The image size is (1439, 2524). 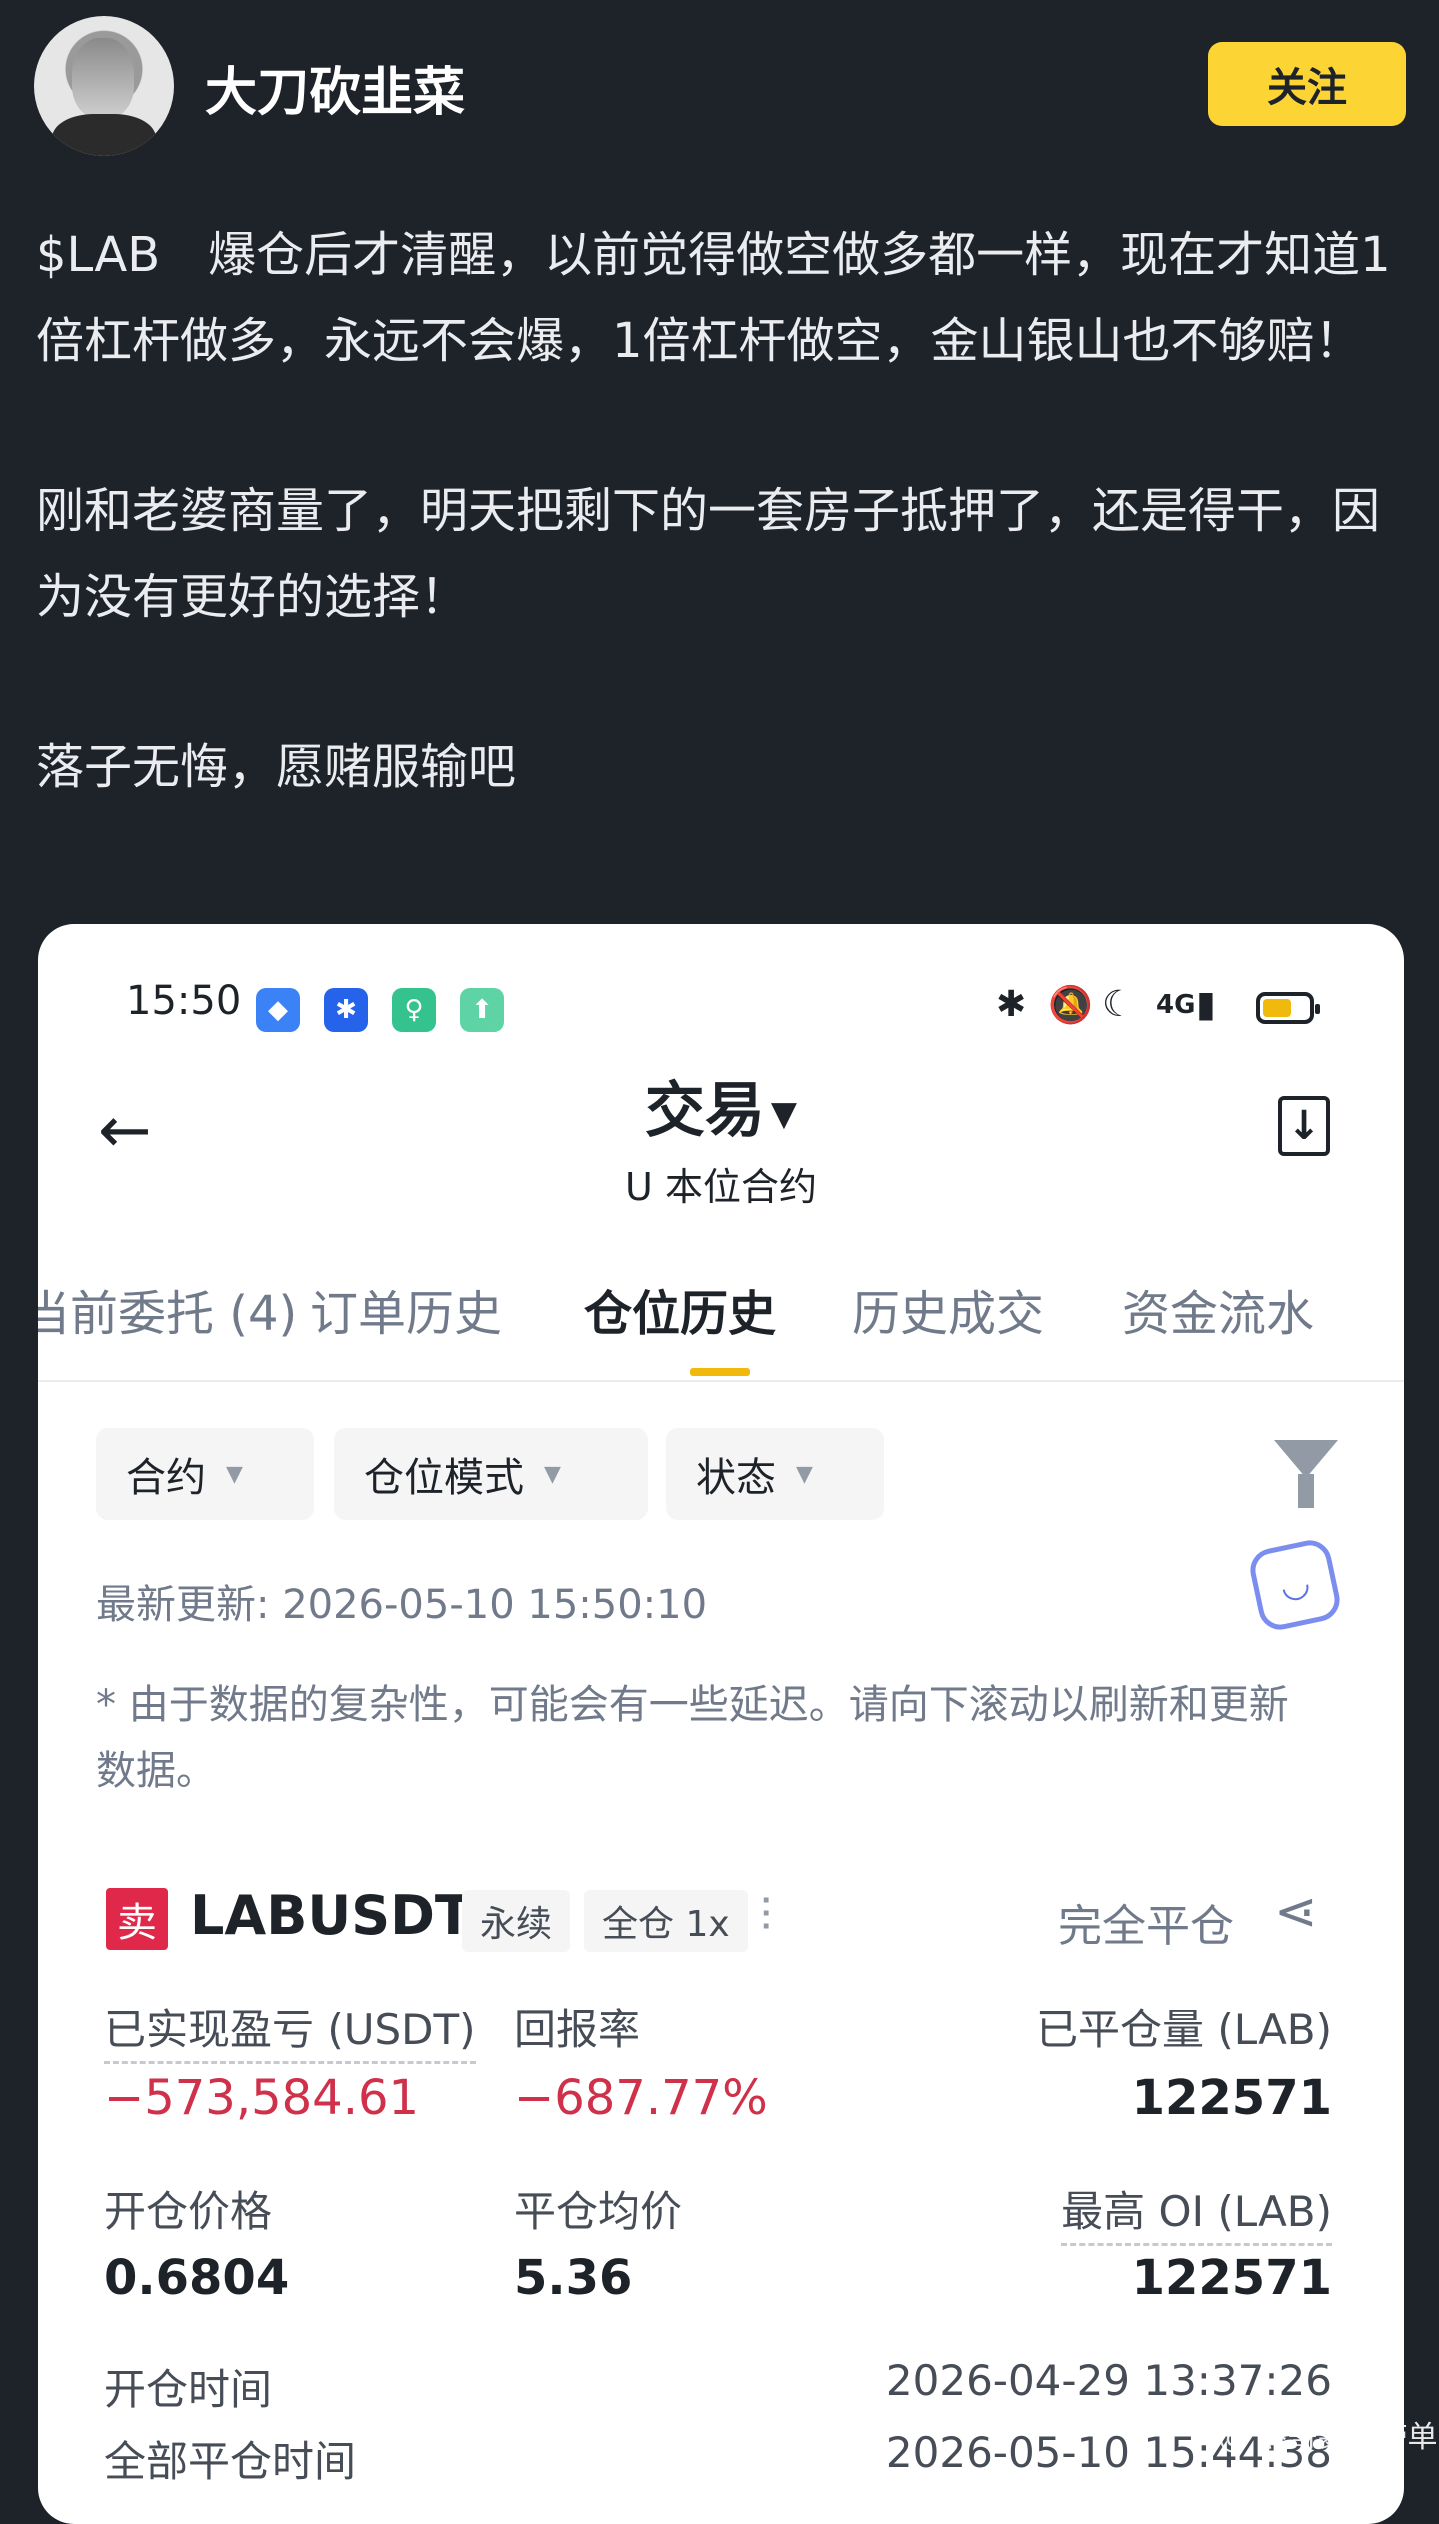 What do you see at coordinates (598, 2211) in the screenshot?
I see `close-avg-label: 平仓均价` at bounding box center [598, 2211].